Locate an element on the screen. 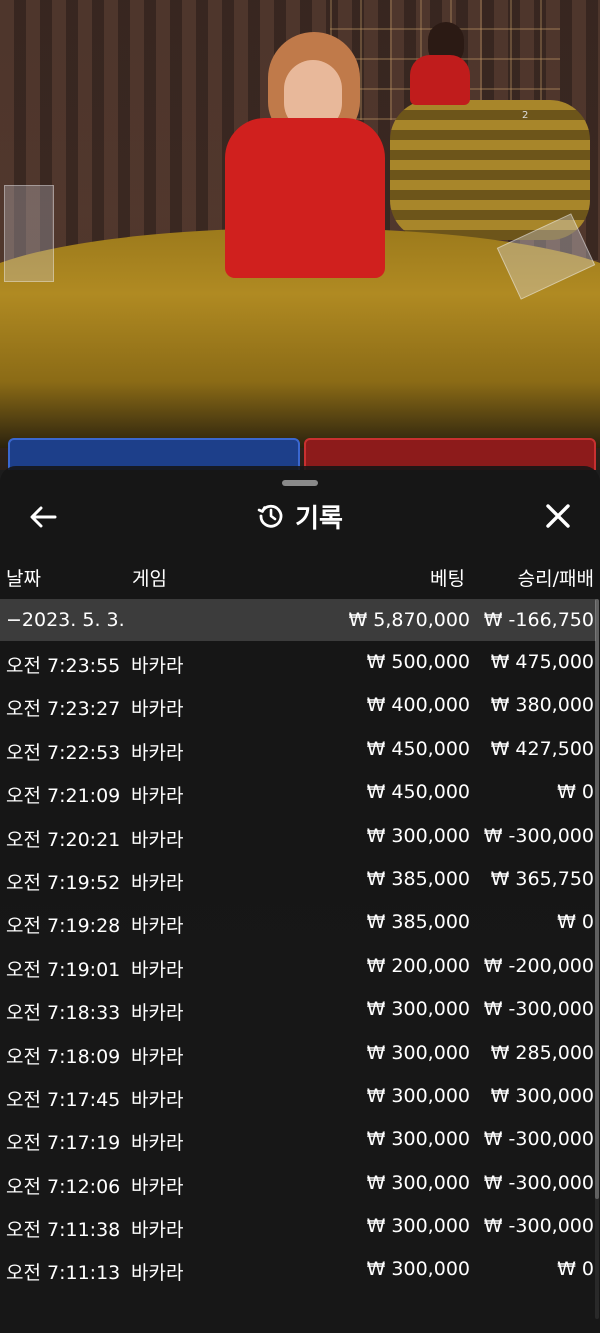 Image resolution: width=600 pixels, height=1333 pixels. row-time: 오전 7:23:55 is located at coordinates (63, 666).